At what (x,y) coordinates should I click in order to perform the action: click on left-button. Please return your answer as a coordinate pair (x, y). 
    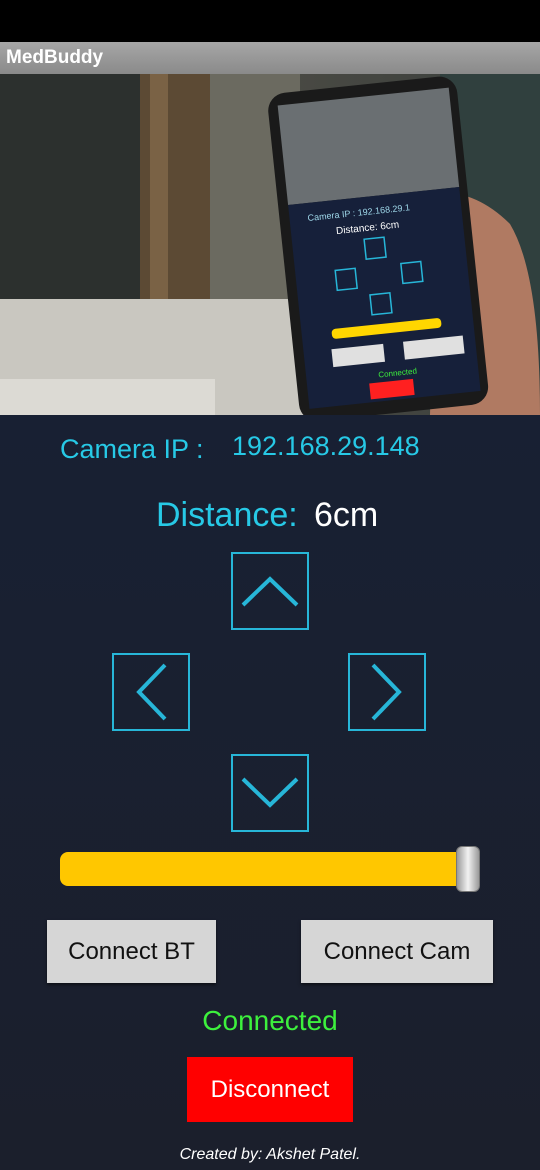
    Looking at the image, I should click on (151, 692).